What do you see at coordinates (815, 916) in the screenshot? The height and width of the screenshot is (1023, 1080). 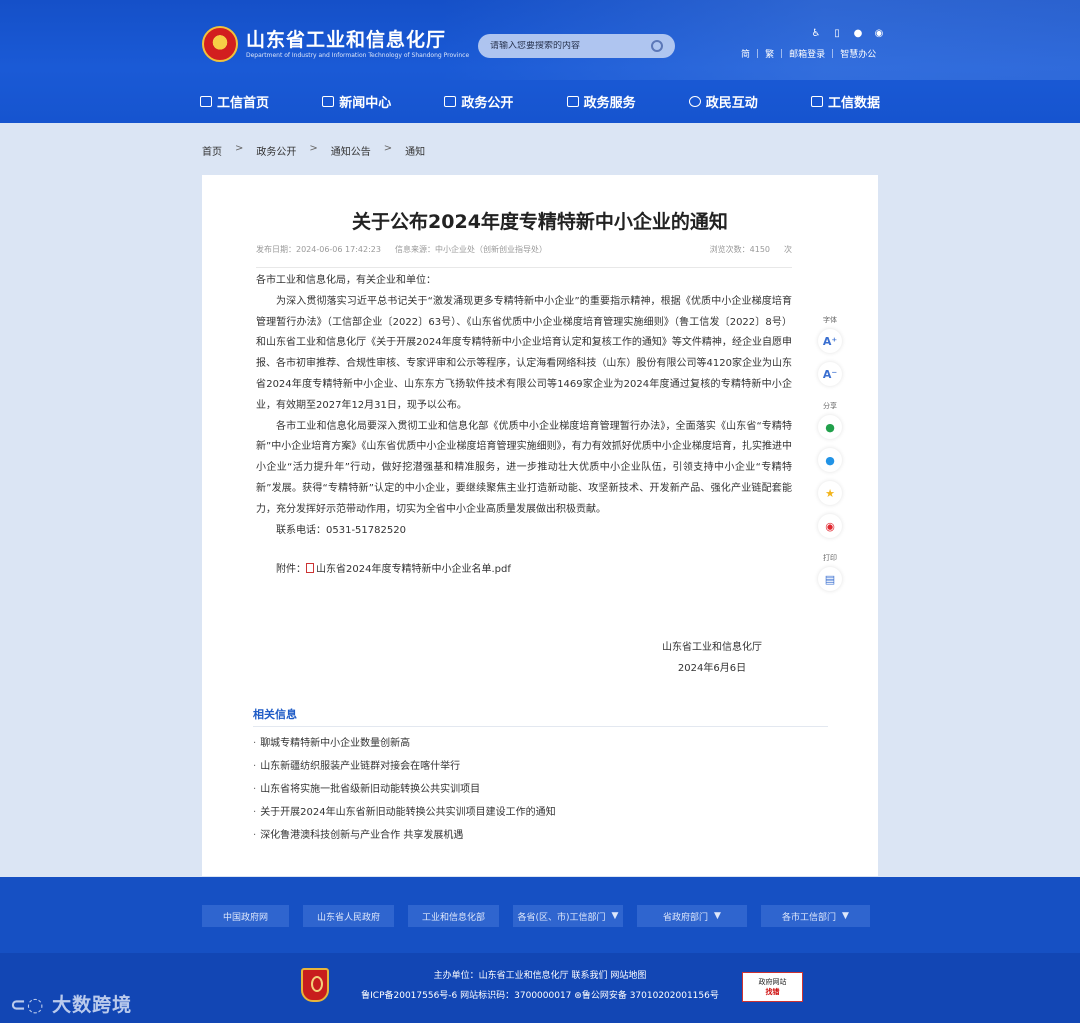 I see `footer-select-city-bureaus: 各市工信部门 ▼` at bounding box center [815, 916].